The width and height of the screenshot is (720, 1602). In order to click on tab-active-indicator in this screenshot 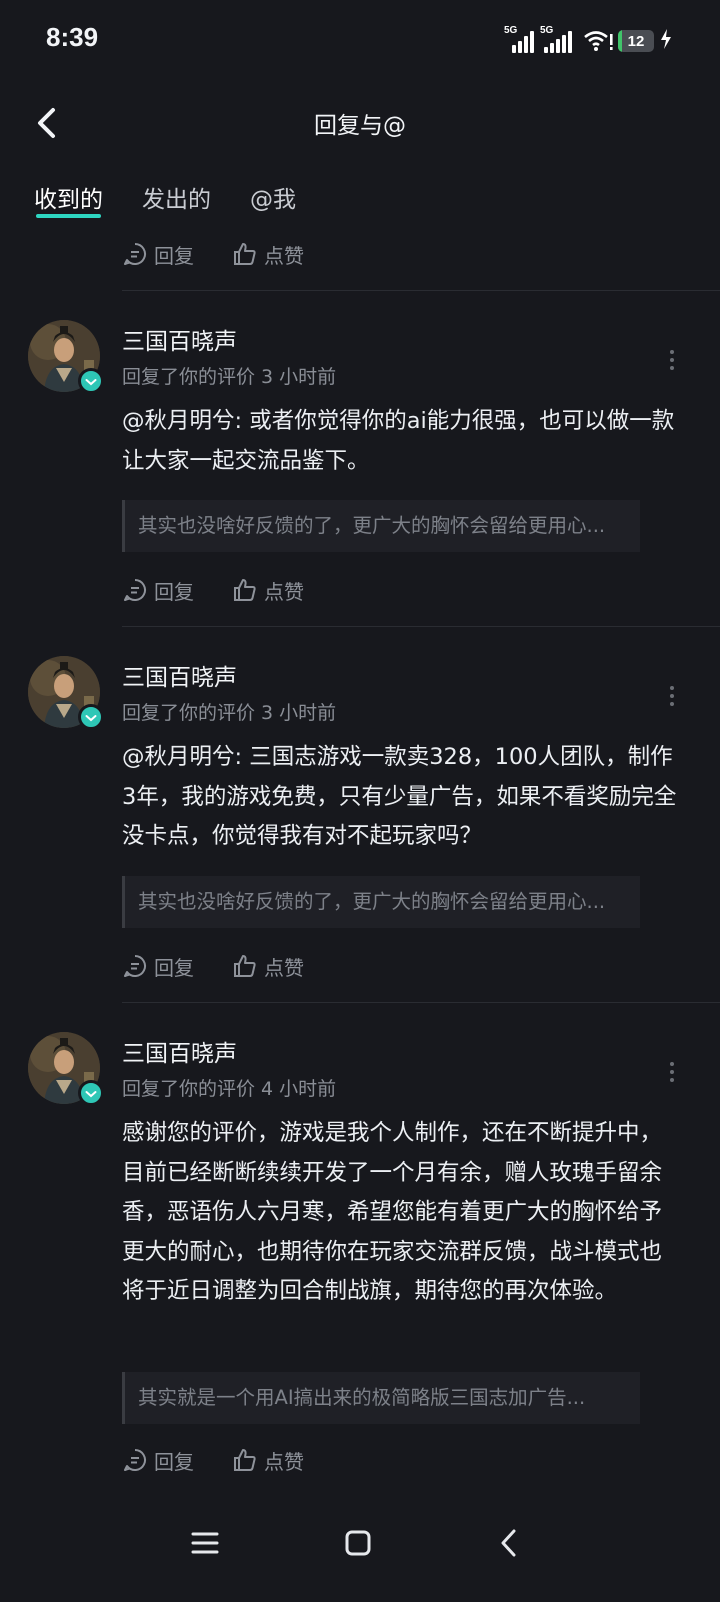, I will do `click(68, 216)`.